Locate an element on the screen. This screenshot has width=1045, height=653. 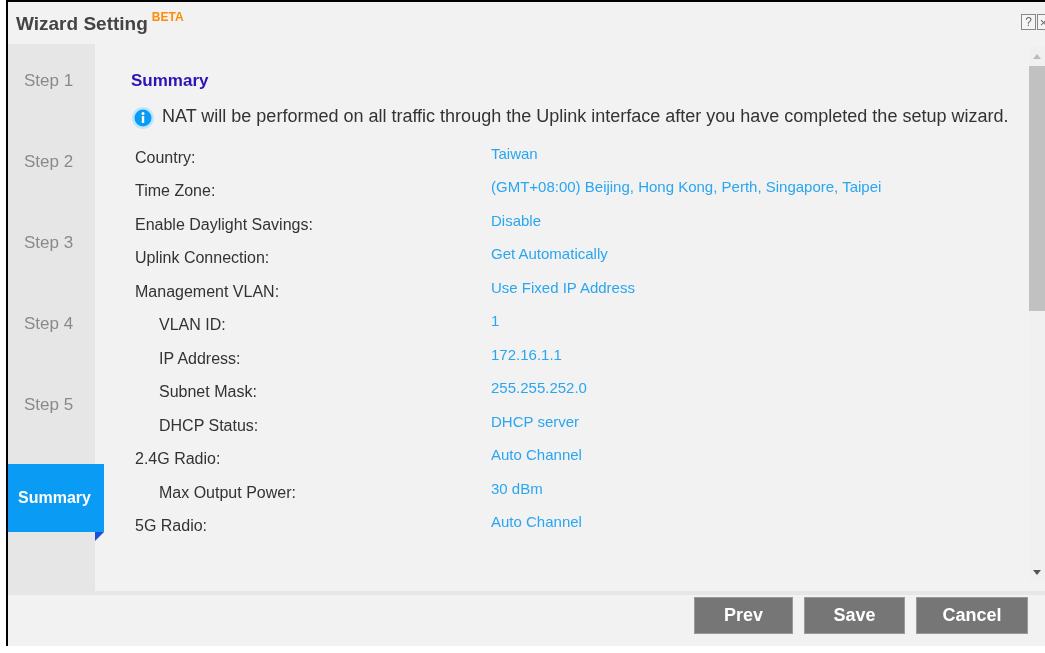
dialog-button: Prev is located at coordinates (743, 615).